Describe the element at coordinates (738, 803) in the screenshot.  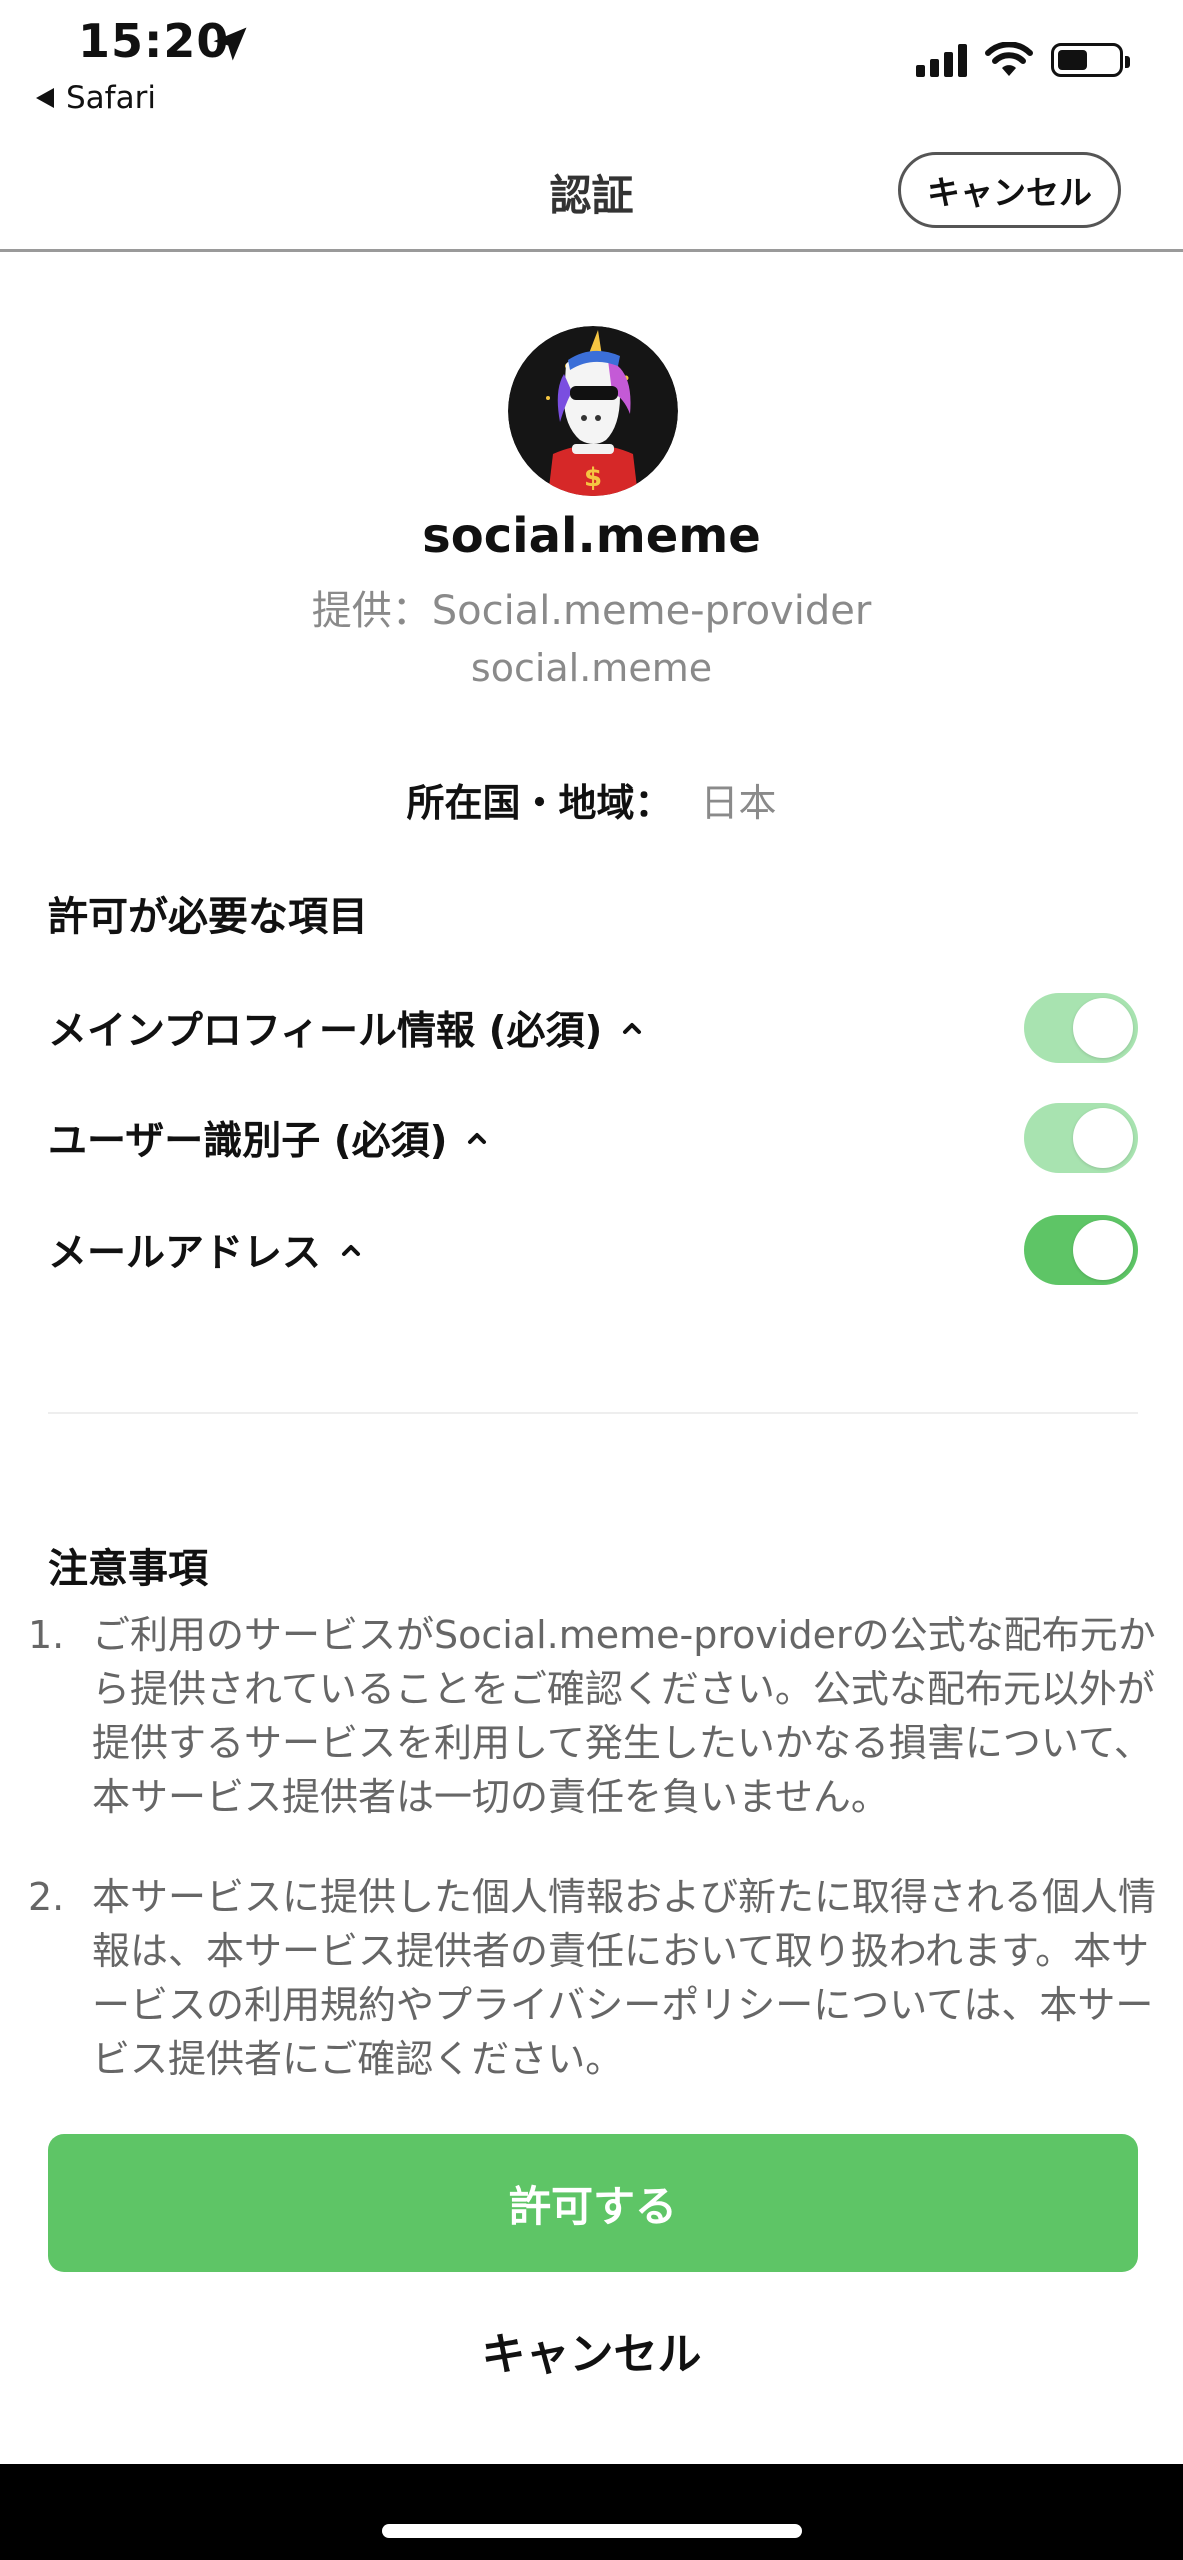
I see `region-value: 日本` at that location.